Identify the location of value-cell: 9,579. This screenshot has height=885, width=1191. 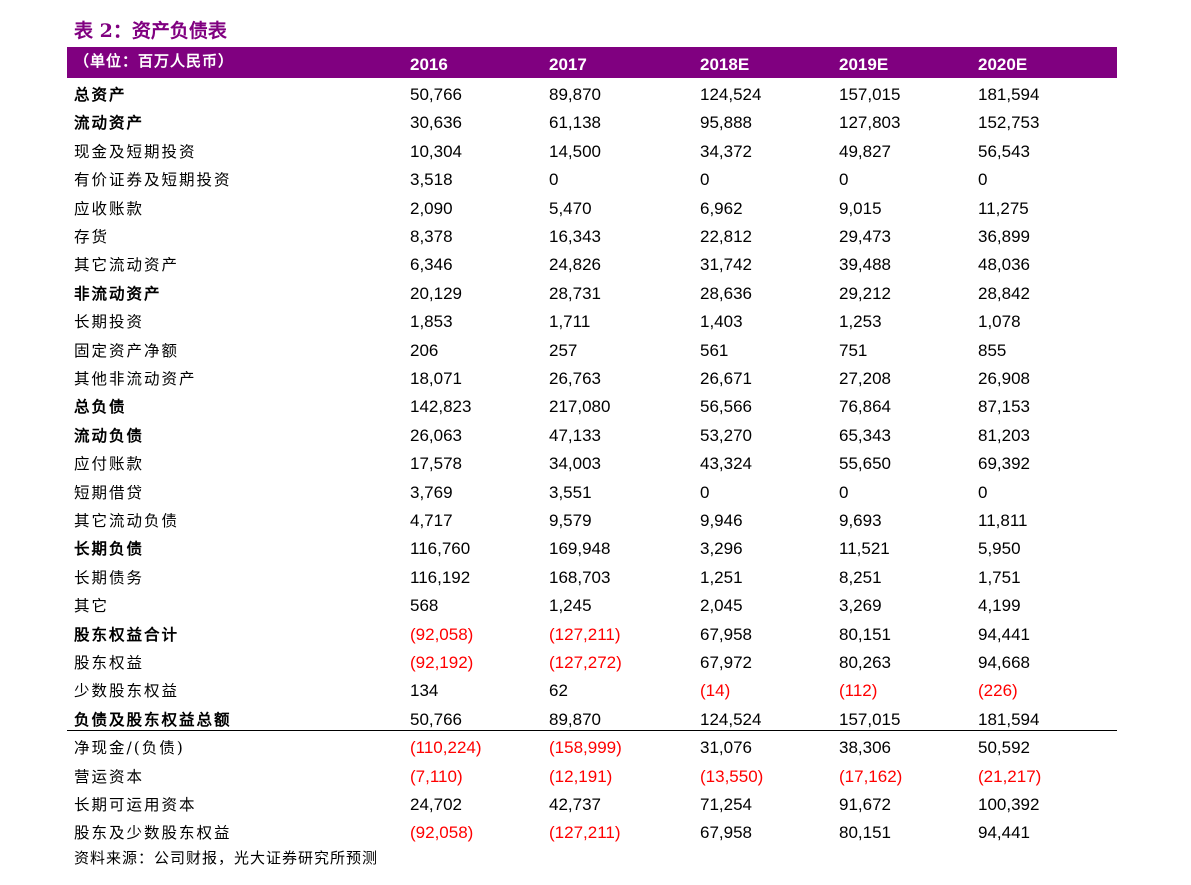
(570, 520).